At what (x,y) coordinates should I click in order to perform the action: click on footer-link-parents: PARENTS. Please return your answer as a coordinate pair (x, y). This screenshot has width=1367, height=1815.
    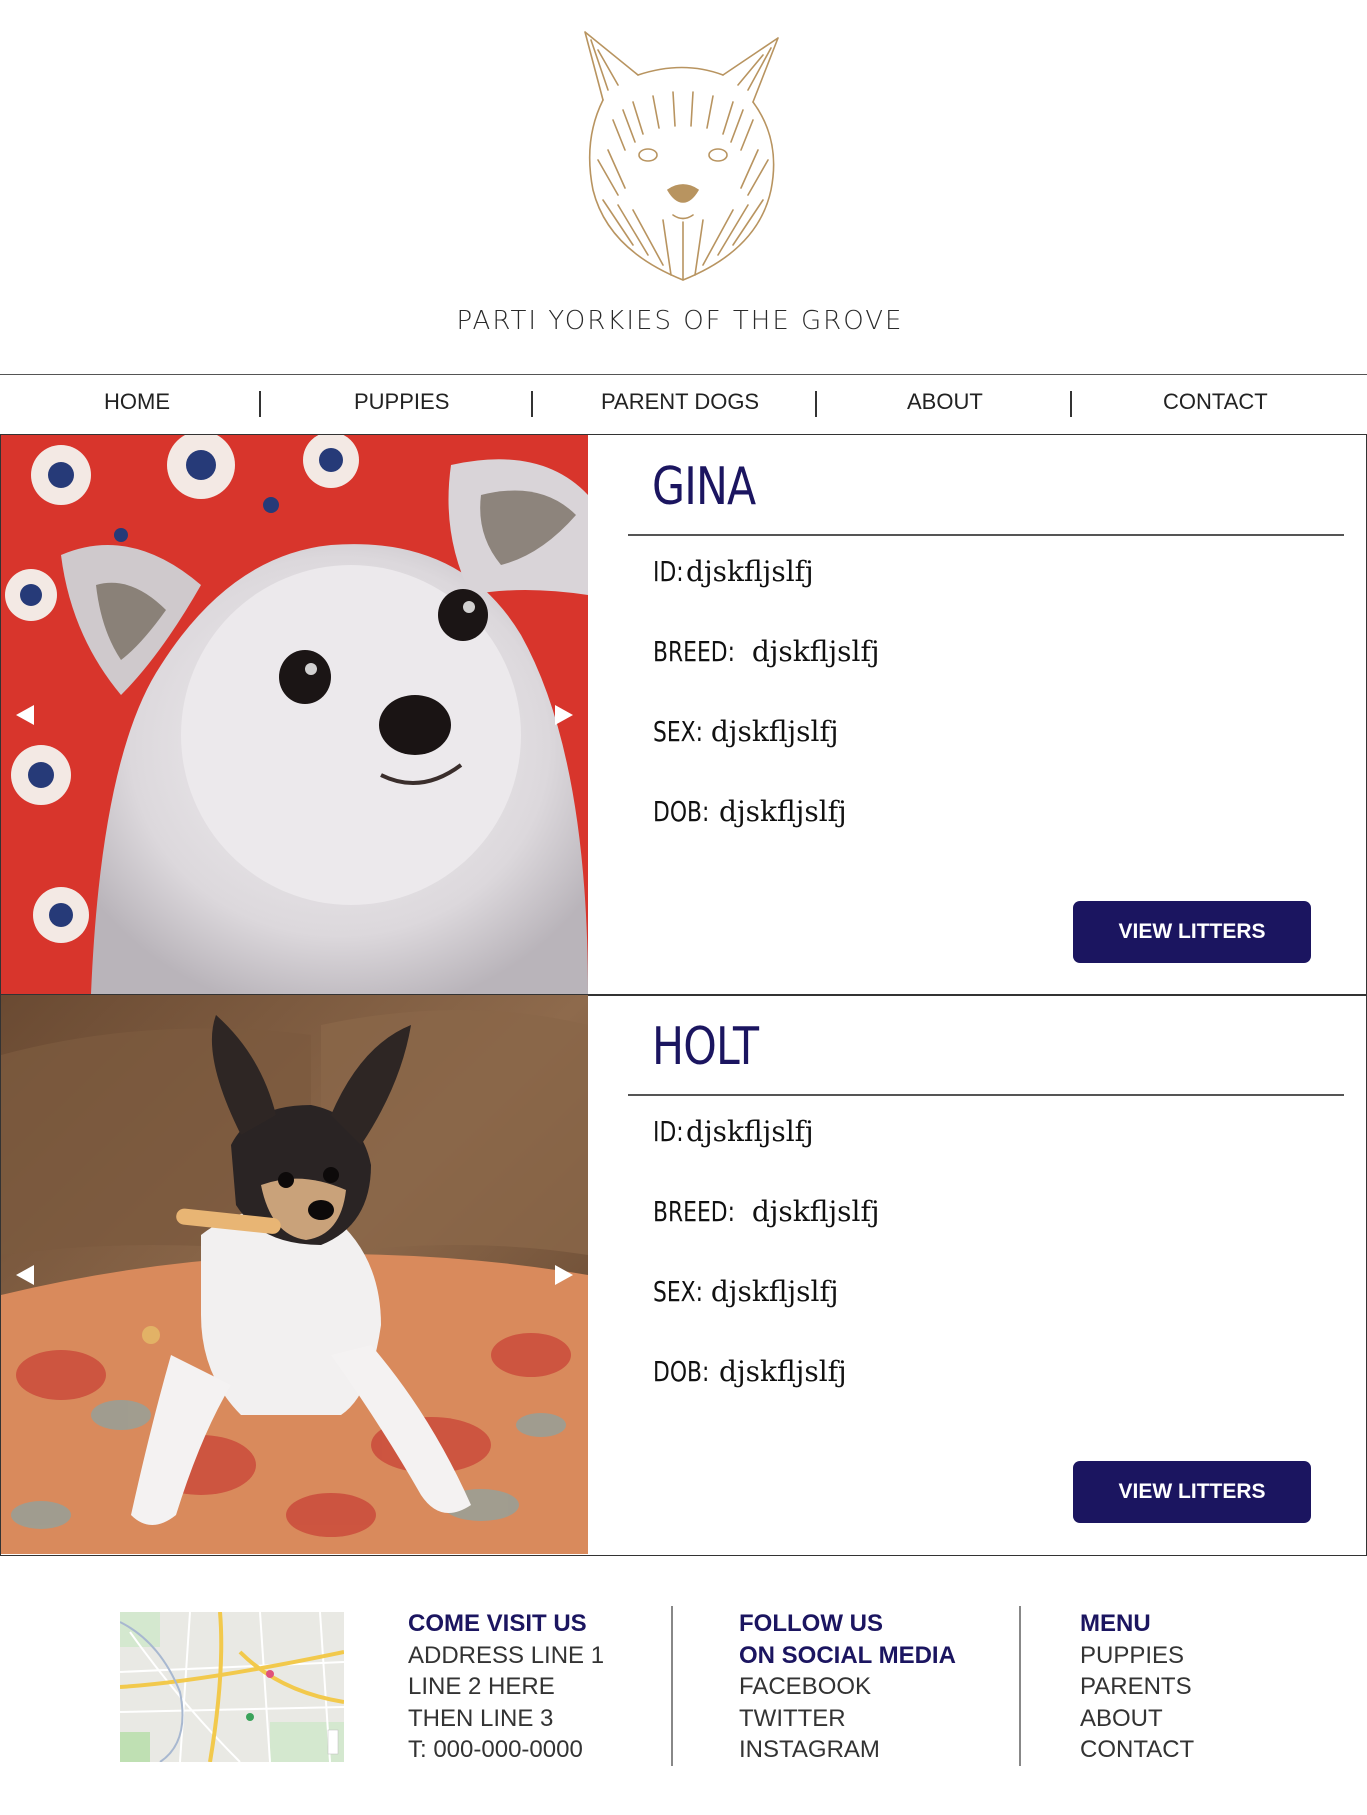
    Looking at the image, I should click on (1137, 1687).